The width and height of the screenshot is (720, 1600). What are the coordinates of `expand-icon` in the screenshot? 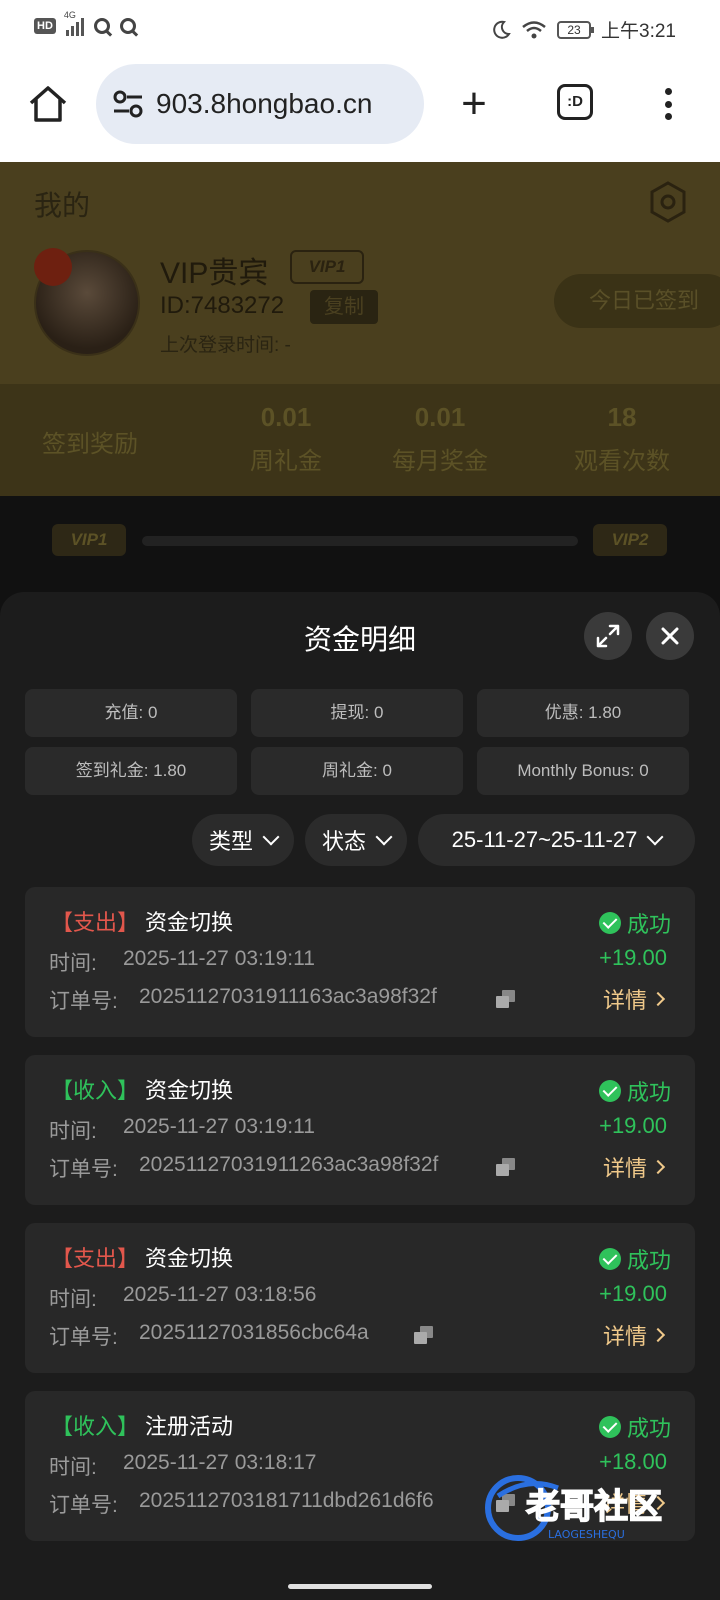 It's located at (608, 636).